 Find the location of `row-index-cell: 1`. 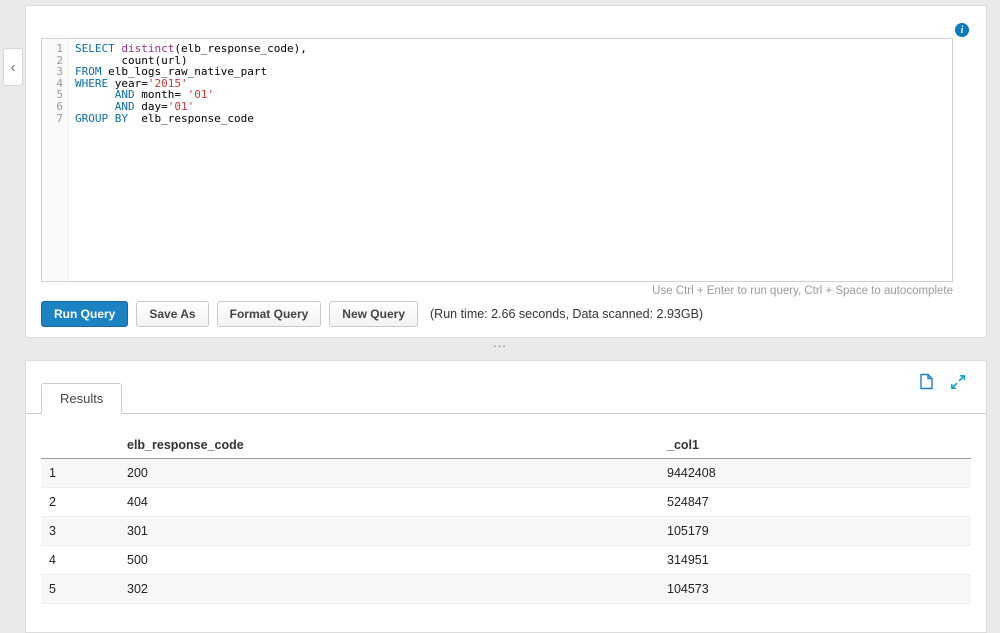

row-index-cell: 1 is located at coordinates (80, 473).